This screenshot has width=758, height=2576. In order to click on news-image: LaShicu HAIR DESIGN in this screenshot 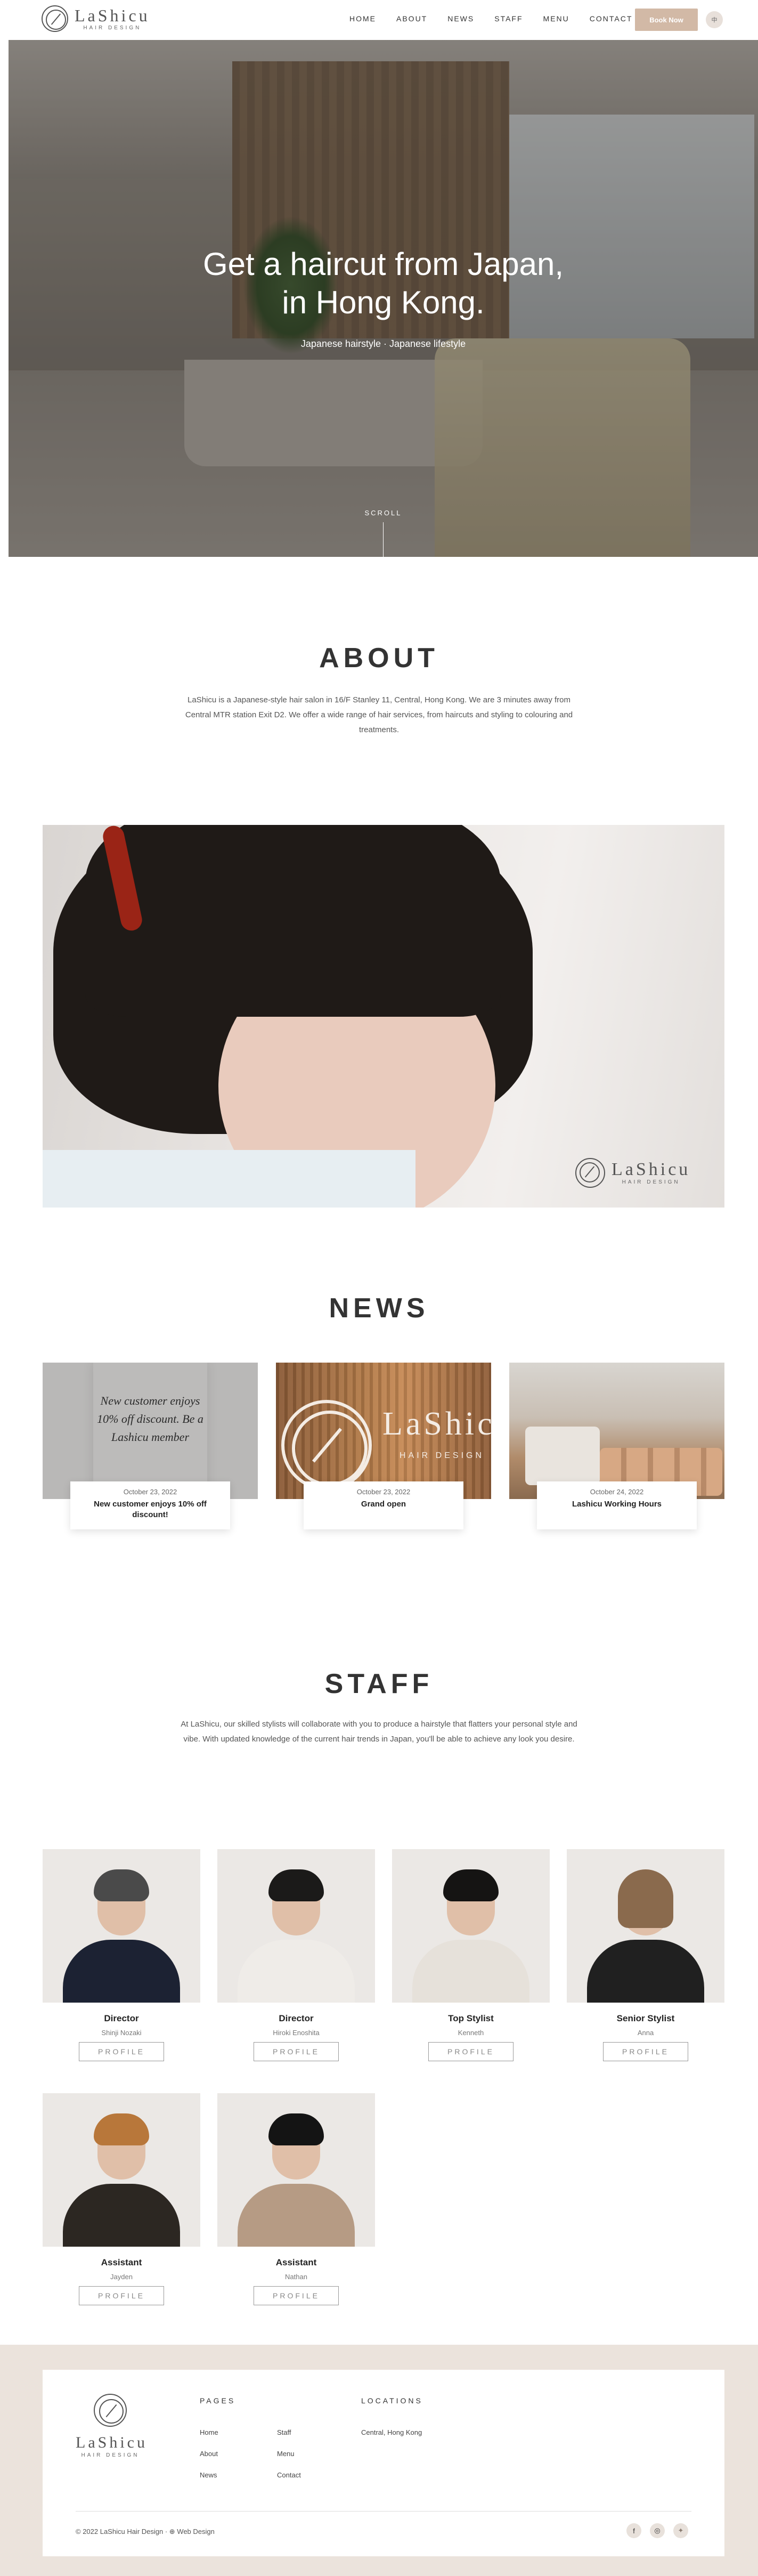, I will do `click(384, 1431)`.